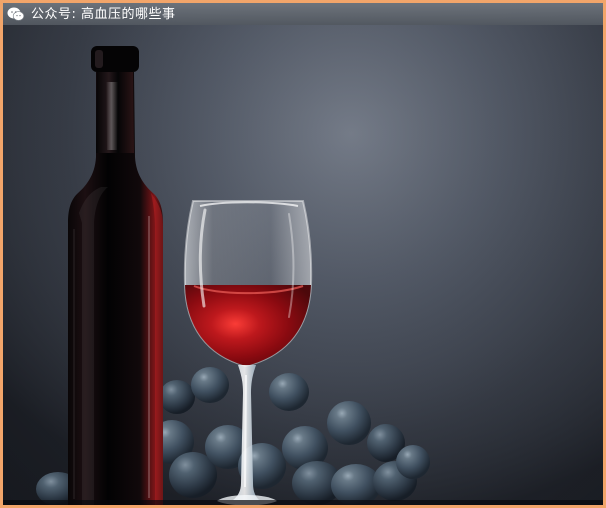 The image size is (606, 508). What do you see at coordinates (16, 14) in the screenshot?
I see `wechat-icon` at bounding box center [16, 14].